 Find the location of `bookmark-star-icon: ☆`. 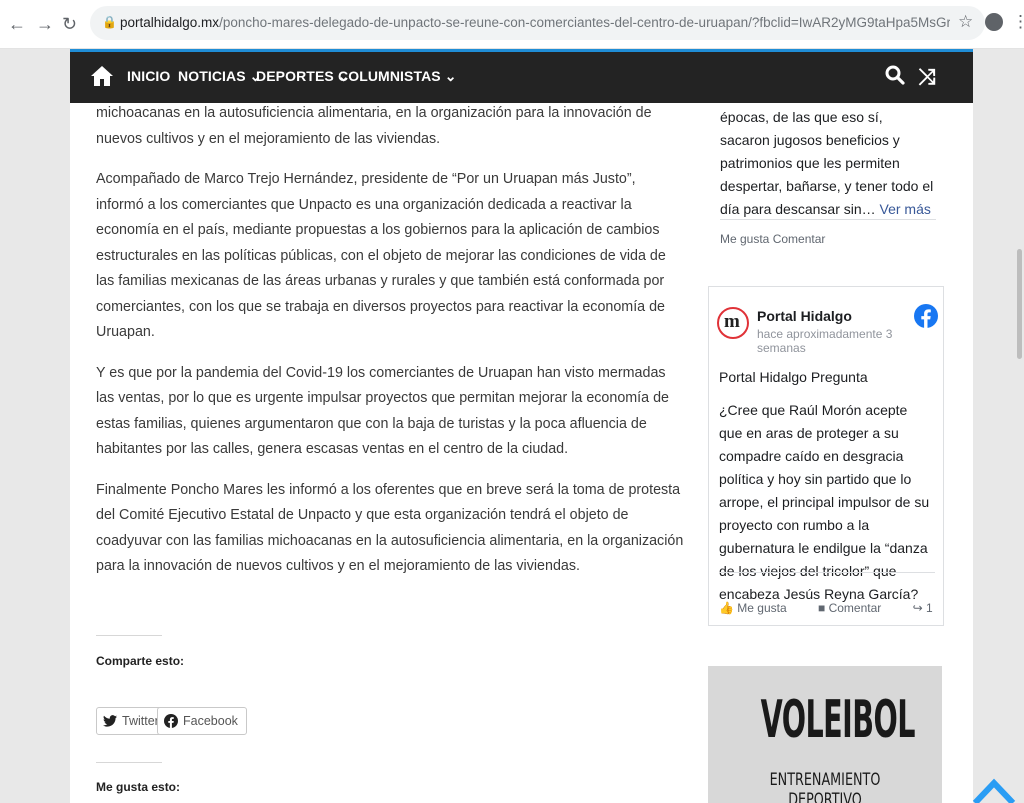

bookmark-star-icon: ☆ is located at coordinates (965, 22).